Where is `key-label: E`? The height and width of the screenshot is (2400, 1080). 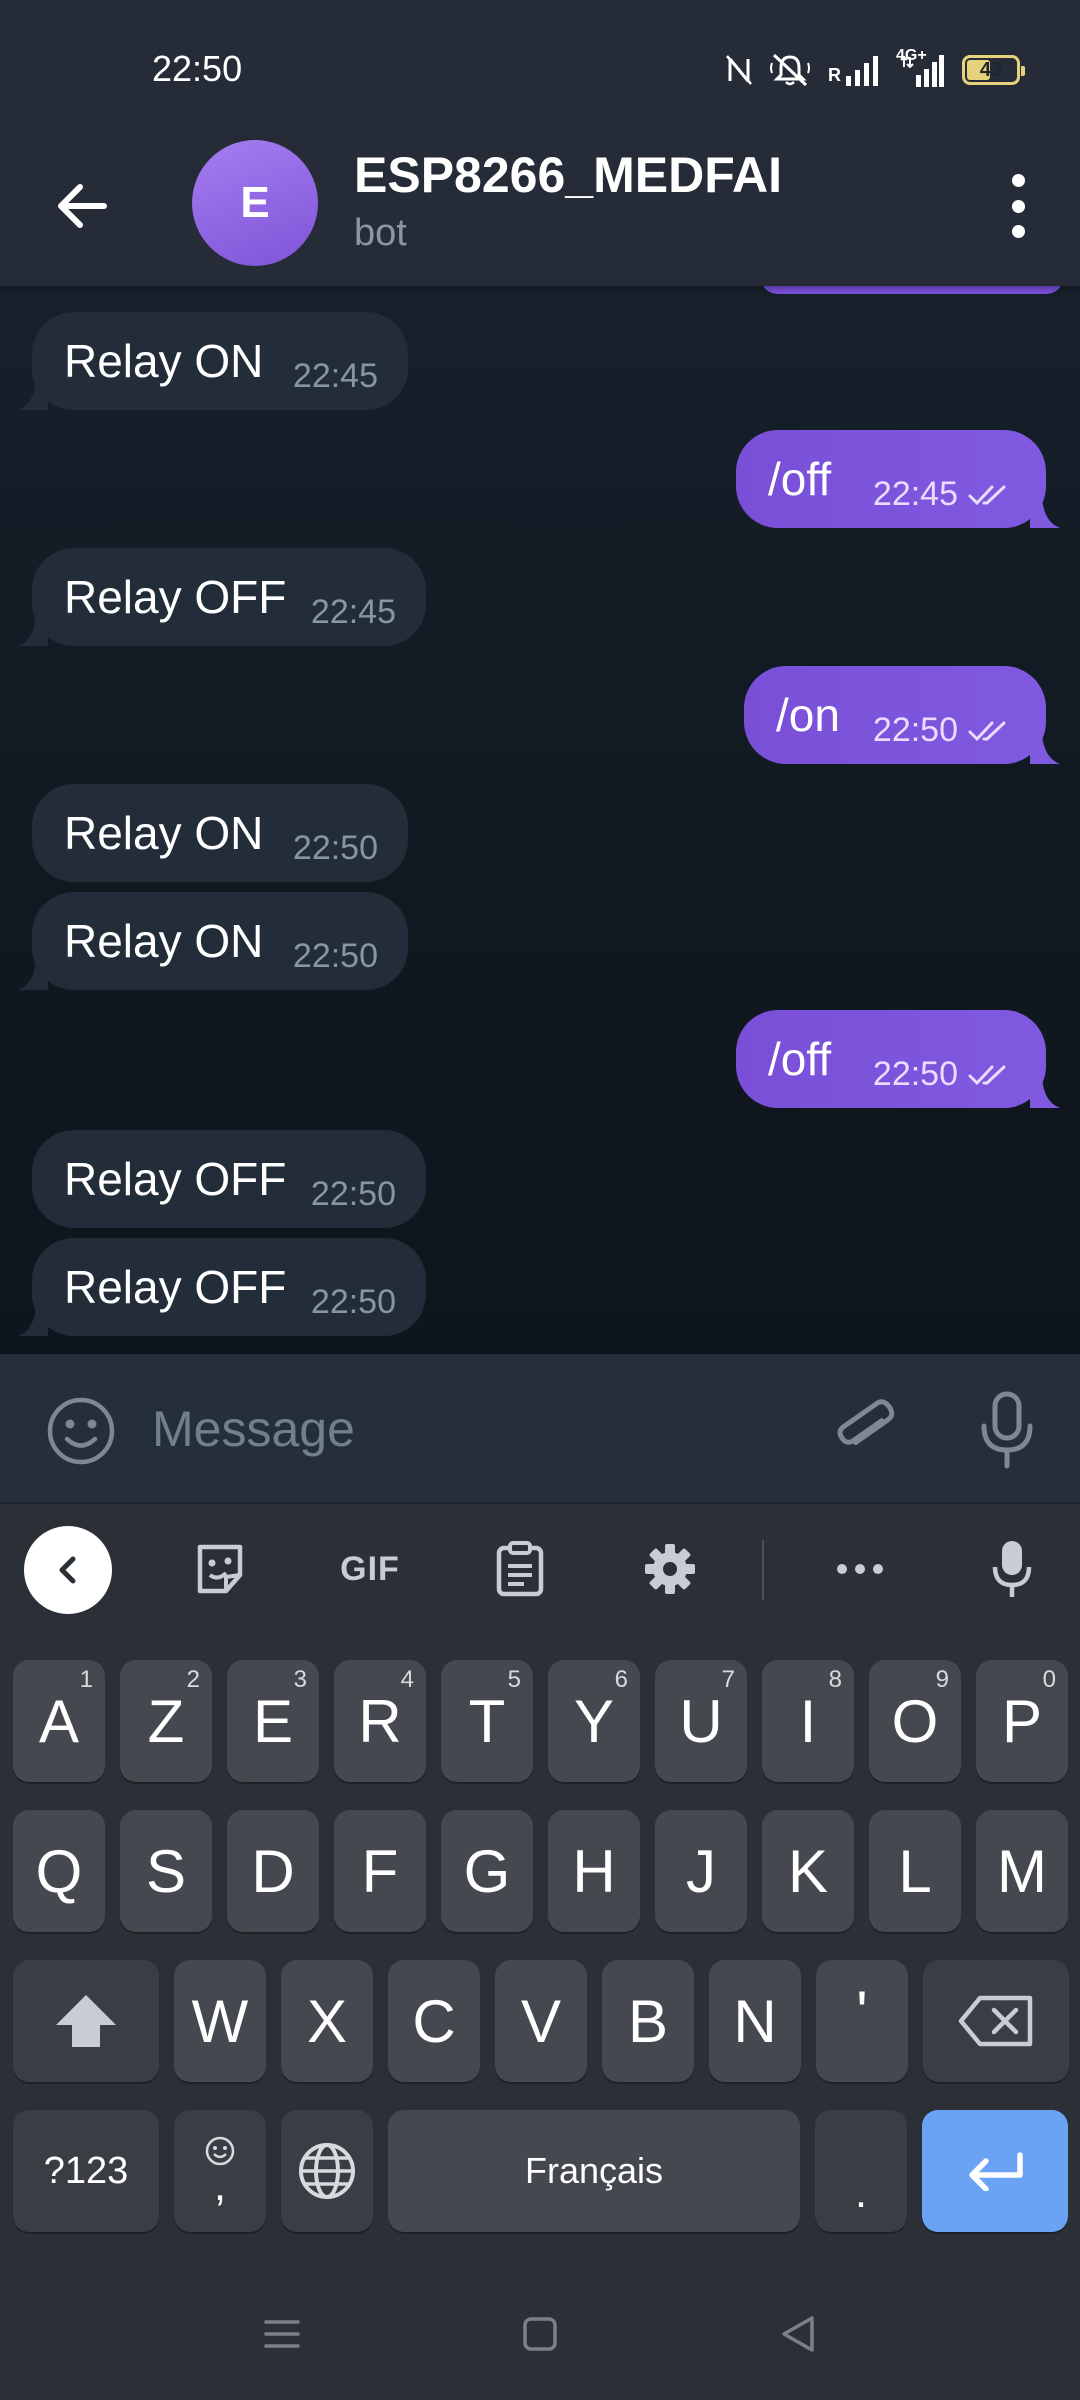
key-label: E is located at coordinates (273, 1721).